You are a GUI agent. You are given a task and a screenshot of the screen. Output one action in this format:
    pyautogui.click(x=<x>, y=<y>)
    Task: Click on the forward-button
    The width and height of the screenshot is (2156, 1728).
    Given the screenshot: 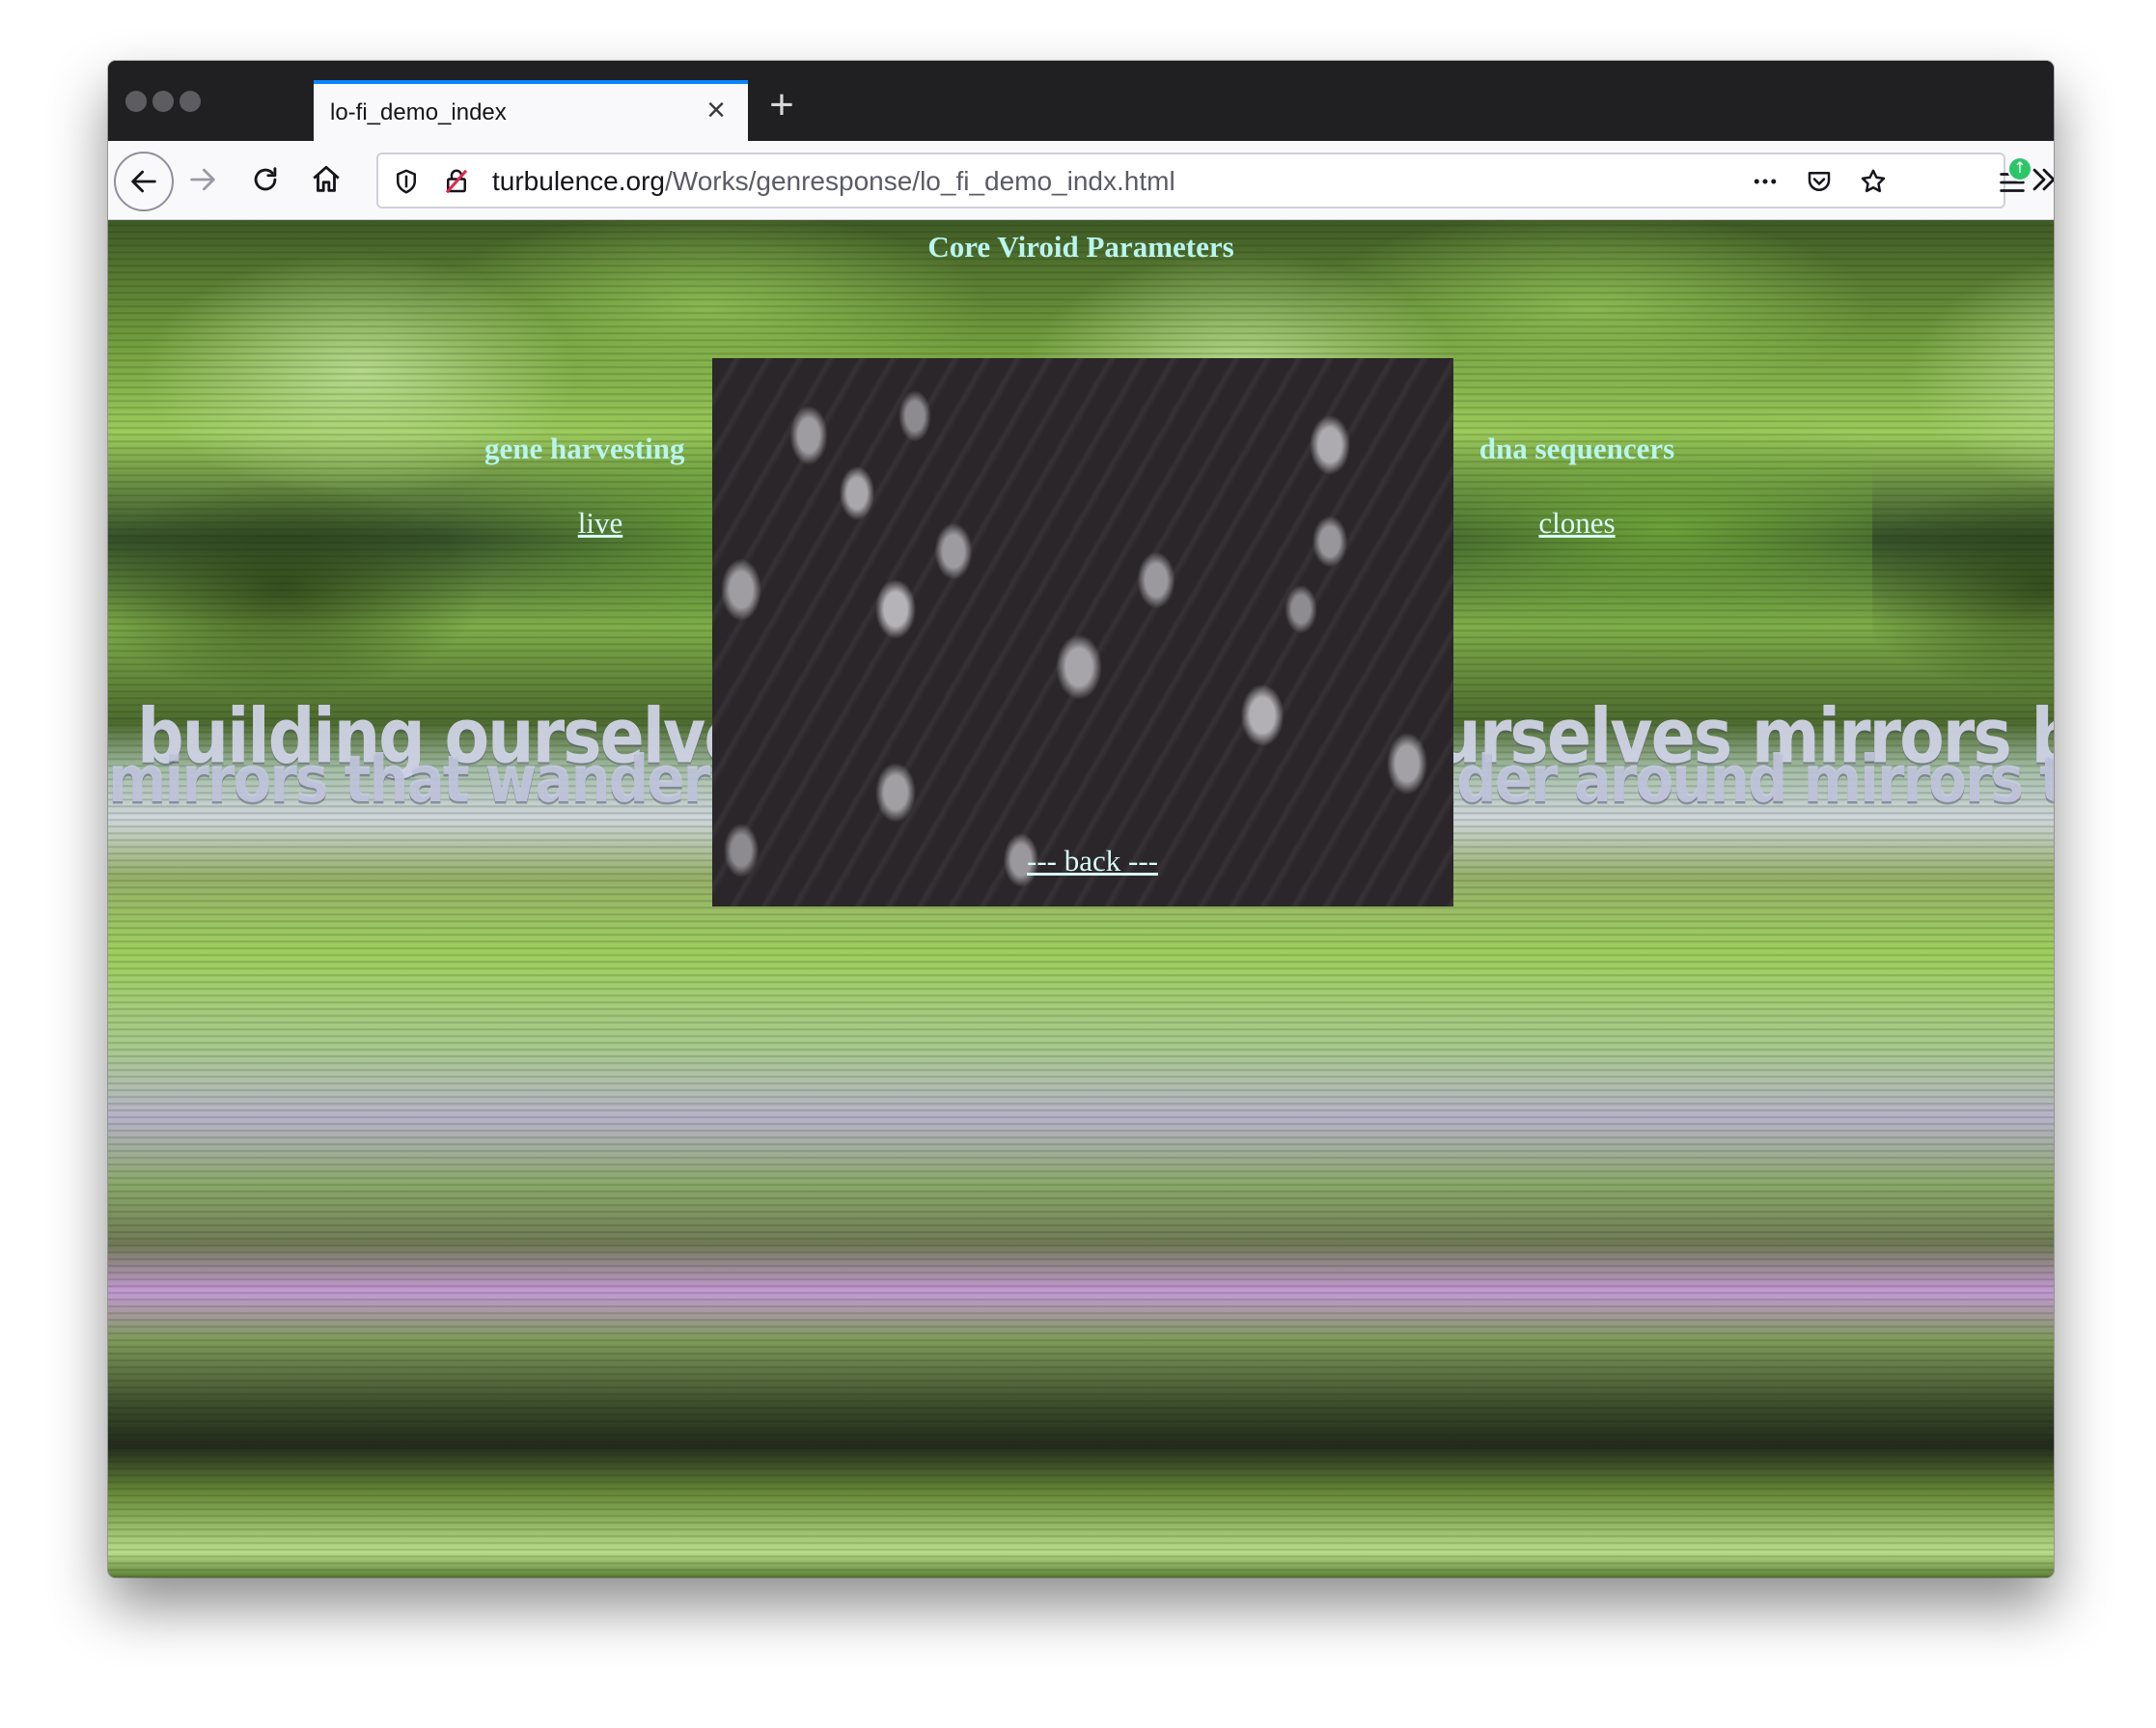 What is the action you would take?
    pyautogui.click(x=203, y=180)
    